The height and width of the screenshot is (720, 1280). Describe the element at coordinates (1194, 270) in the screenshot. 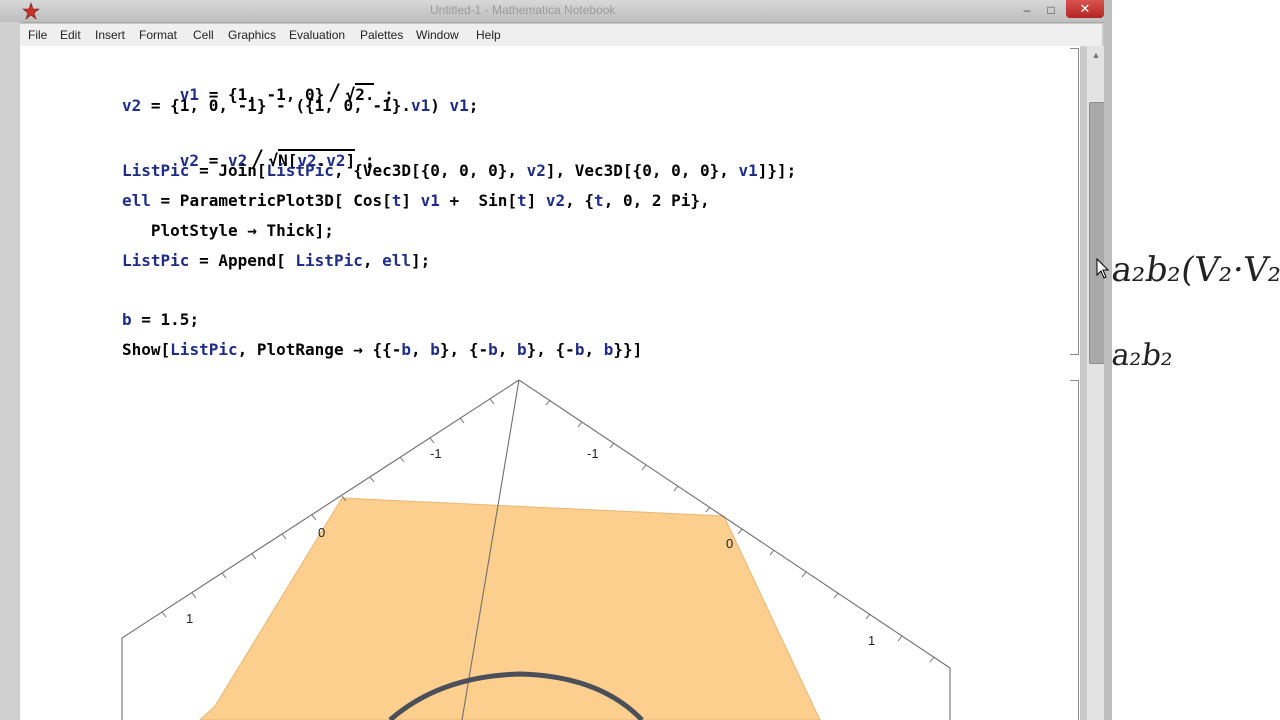

I see `handwritten-text-1: a₂b₂(V₂·V₂)` at that location.